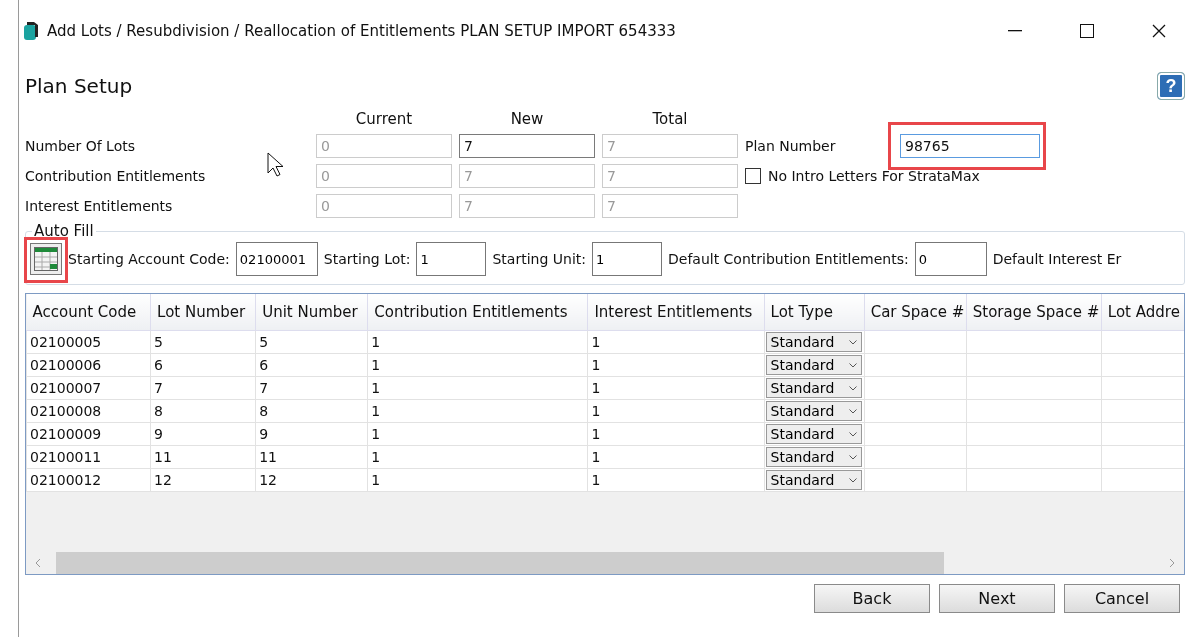 The image size is (1197, 637). I want to click on column-heading: Total, so click(670, 119).